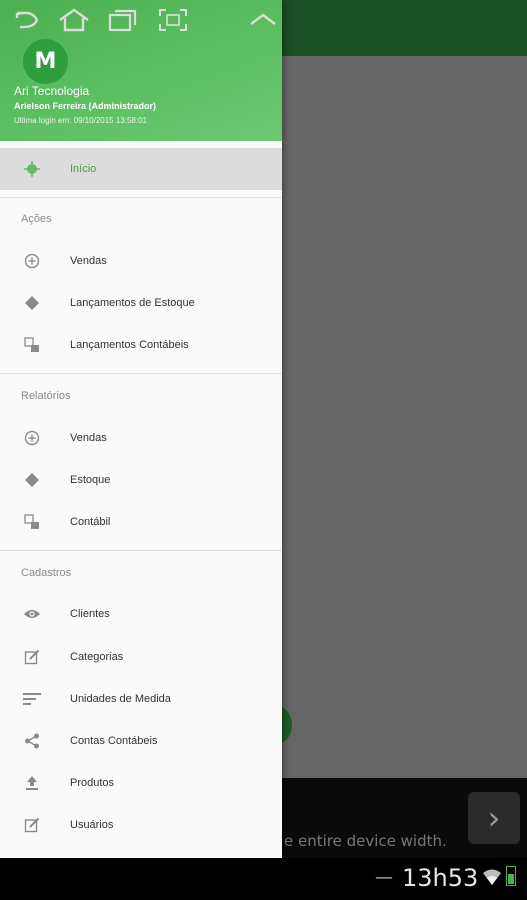 The image size is (527, 900). I want to click on user-name: Arielson Ferreira (Administrador), so click(85, 106).